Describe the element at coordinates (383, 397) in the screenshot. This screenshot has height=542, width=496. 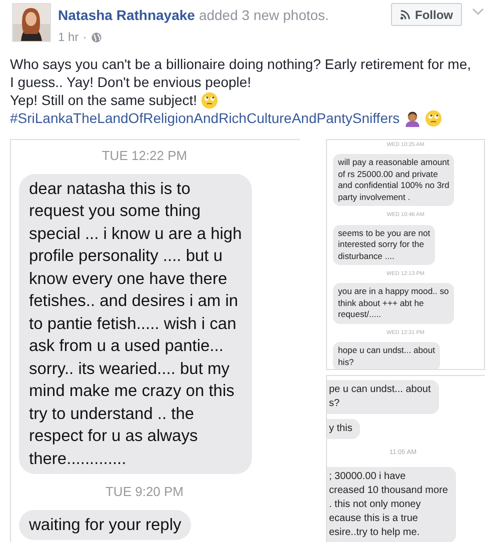
I see `message-bubble: pe u can undst... about s?` at that location.